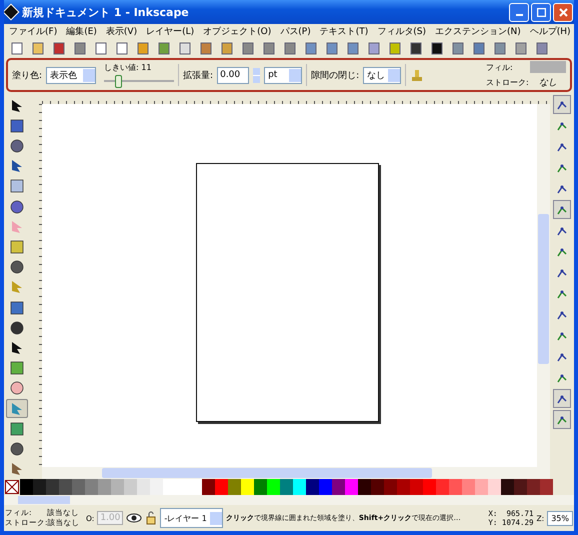  What do you see at coordinates (27, 76) in the screenshot?
I see `fill-label: 塗り色:` at bounding box center [27, 76].